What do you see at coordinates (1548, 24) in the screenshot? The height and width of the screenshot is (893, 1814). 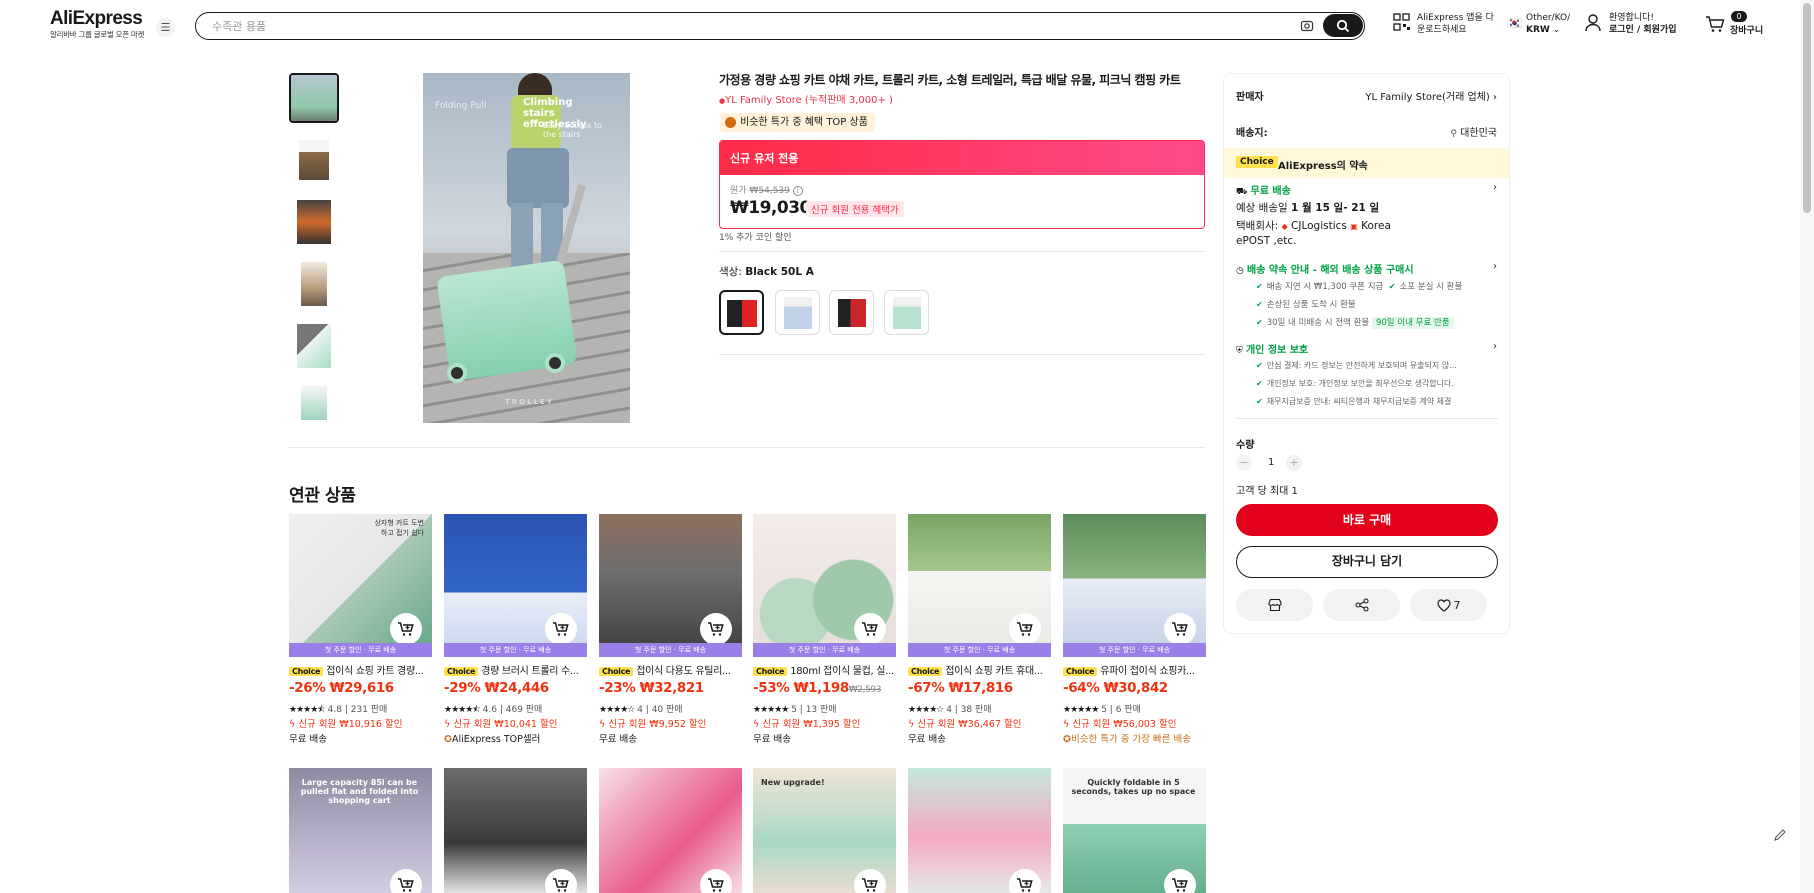 I see `region-selector: Other/KO/KRW ⌄` at bounding box center [1548, 24].